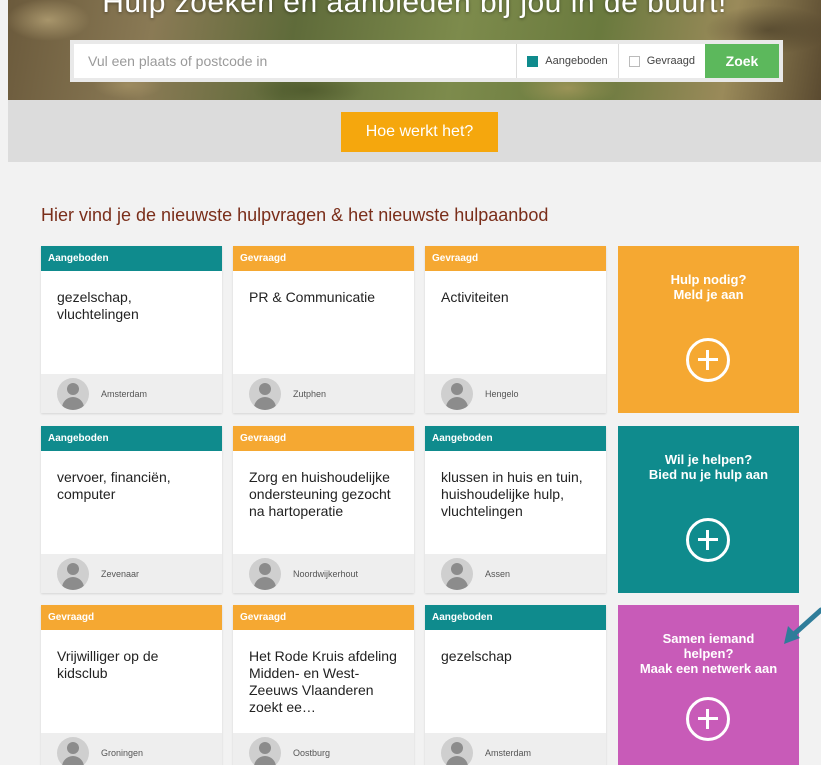 The width and height of the screenshot is (821, 765). What do you see at coordinates (802, 625) in the screenshot?
I see `annotation-arrow-icon` at bounding box center [802, 625].